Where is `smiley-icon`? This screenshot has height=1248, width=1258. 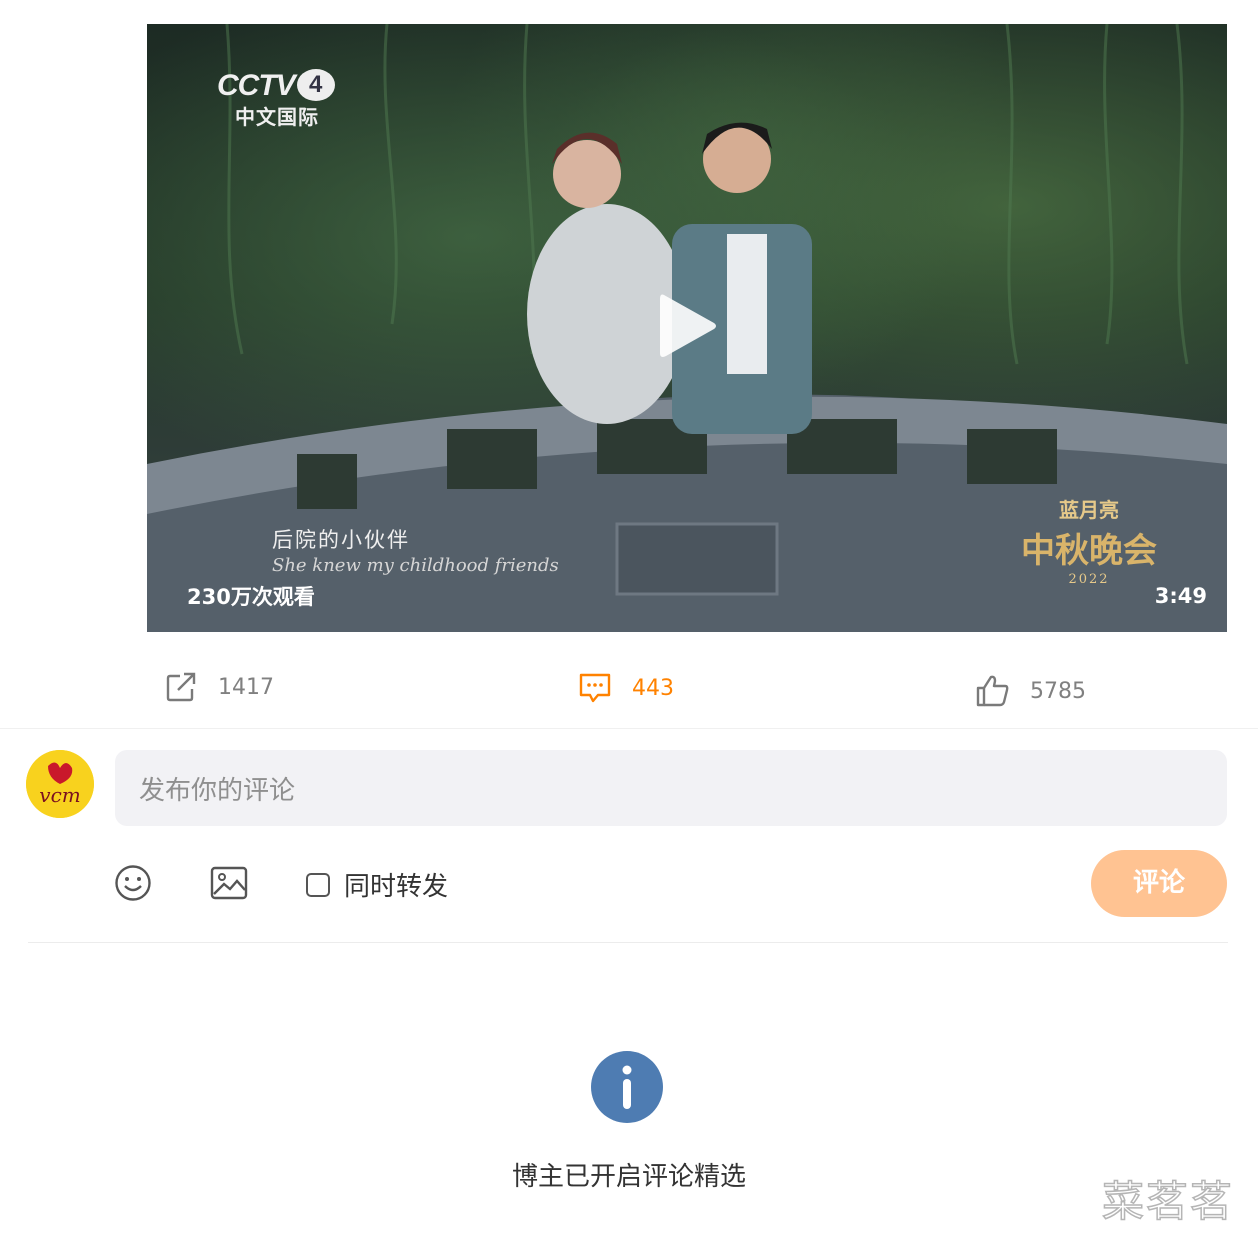 smiley-icon is located at coordinates (133, 883).